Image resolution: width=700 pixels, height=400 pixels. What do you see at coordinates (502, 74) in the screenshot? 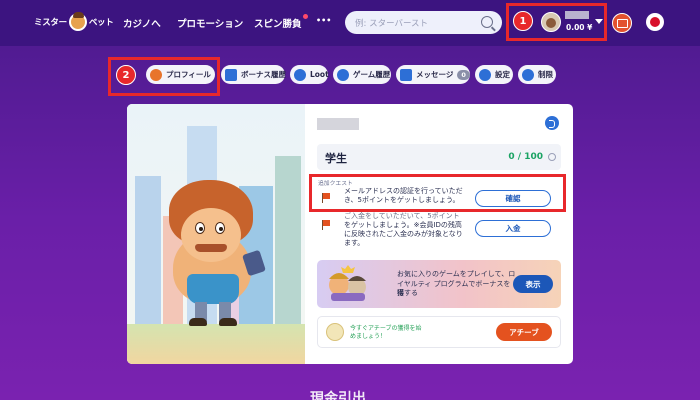
I see `tab-settings-label: 設定` at bounding box center [502, 74].